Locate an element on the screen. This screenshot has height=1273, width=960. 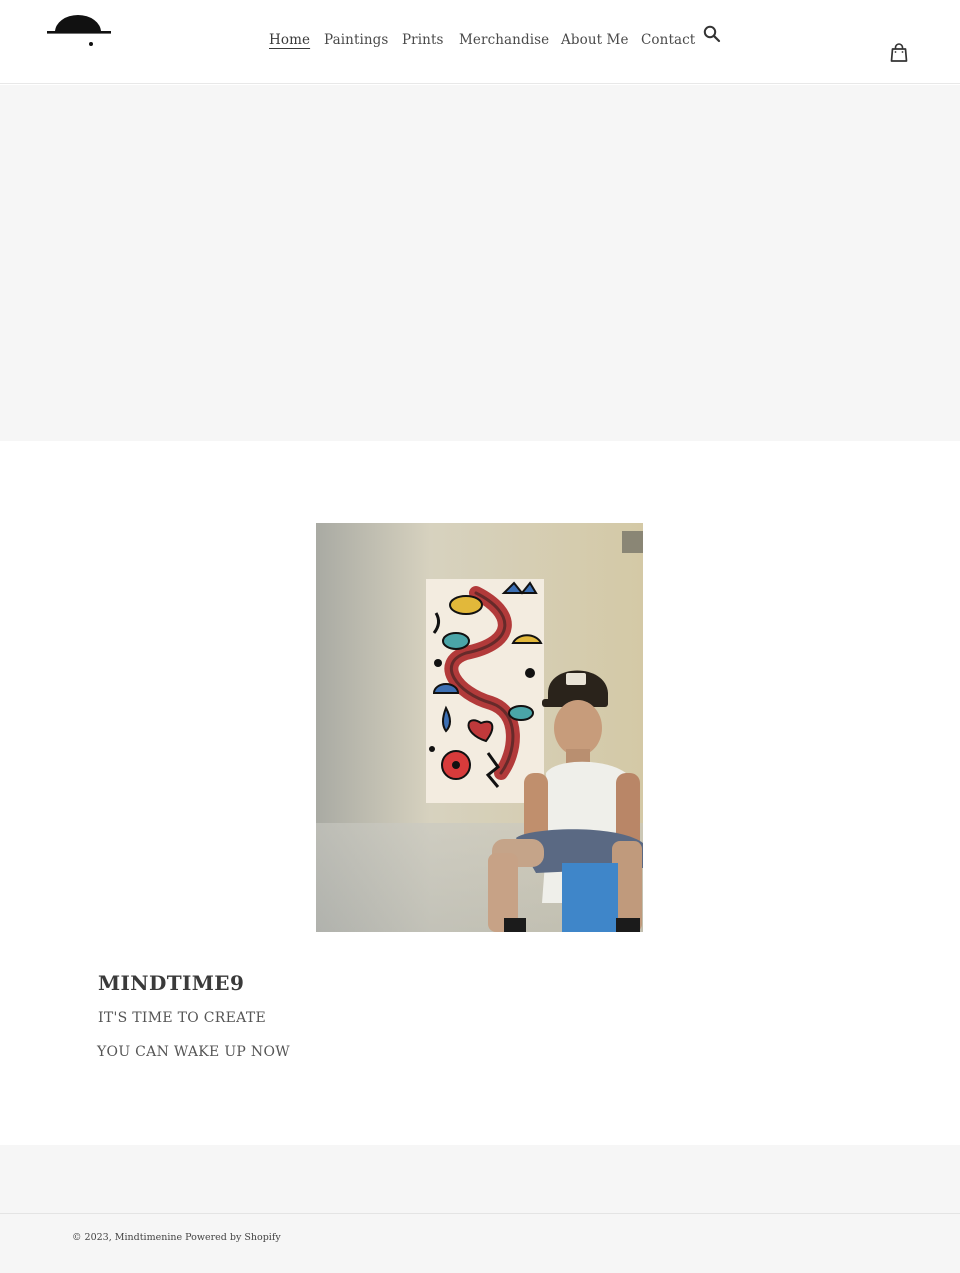
cart-icon is located at coordinates (899, 53).